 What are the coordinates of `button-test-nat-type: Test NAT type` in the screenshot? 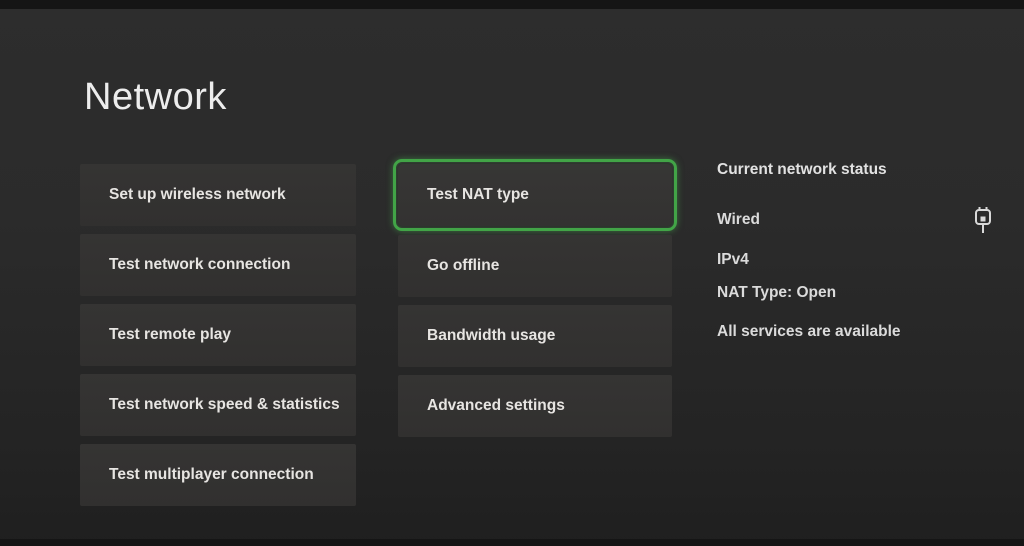 It's located at (535, 195).